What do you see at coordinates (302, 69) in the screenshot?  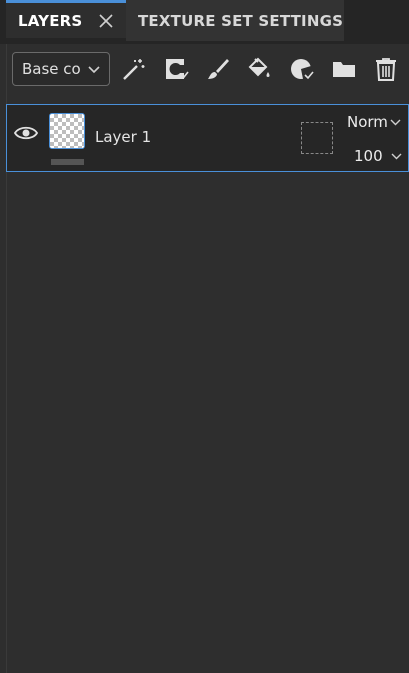 I see `add-mask-icon` at bounding box center [302, 69].